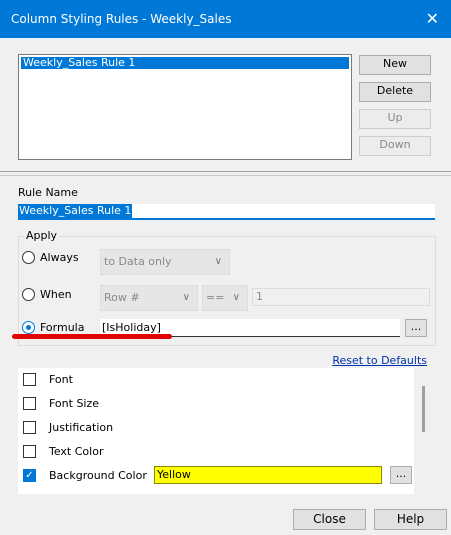 This screenshot has height=535, width=451. Describe the element at coordinates (29, 379) in the screenshot. I see `font-checkbox` at that location.